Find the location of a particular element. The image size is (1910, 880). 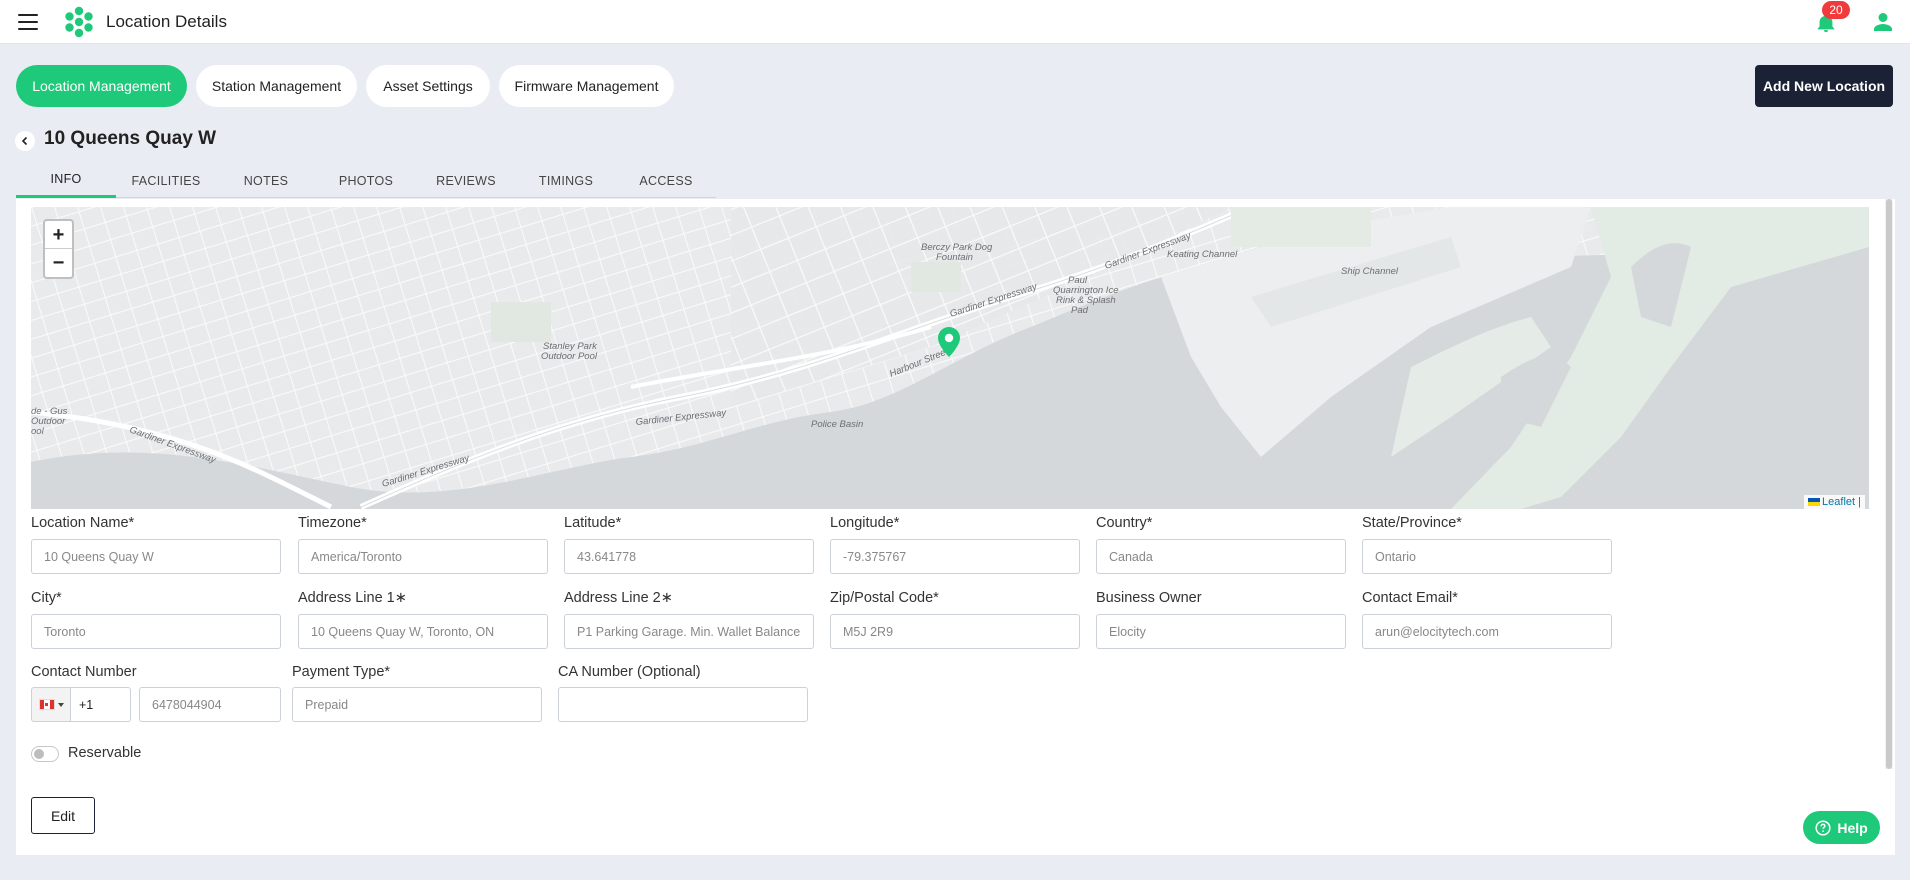

ca-number-label: CA Number (Optional) is located at coordinates (629, 672).